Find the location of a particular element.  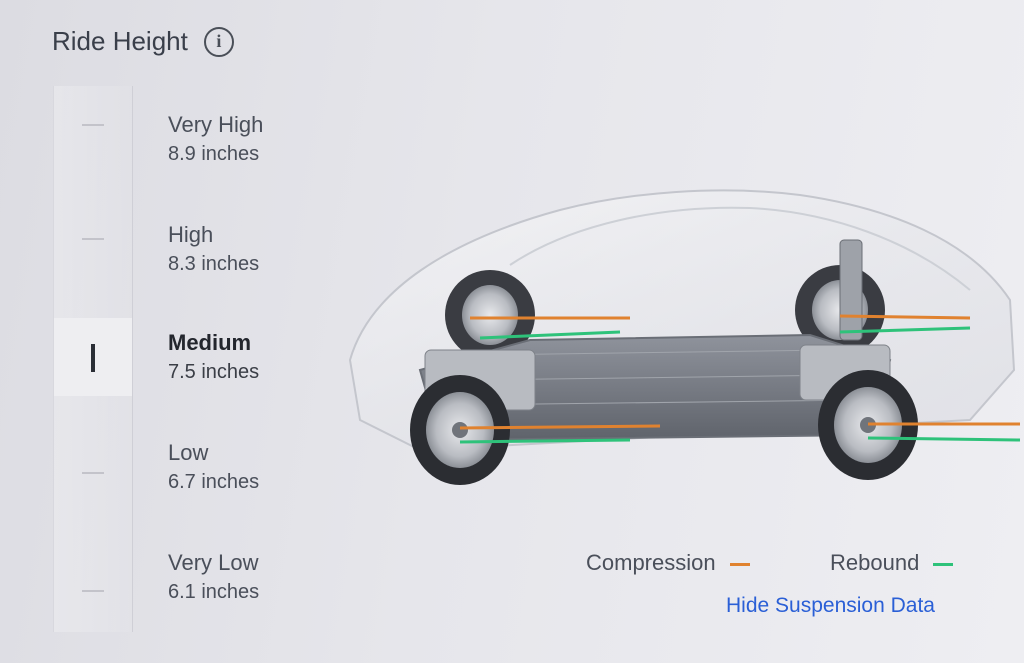

slider-stop-low is located at coordinates (93, 473).